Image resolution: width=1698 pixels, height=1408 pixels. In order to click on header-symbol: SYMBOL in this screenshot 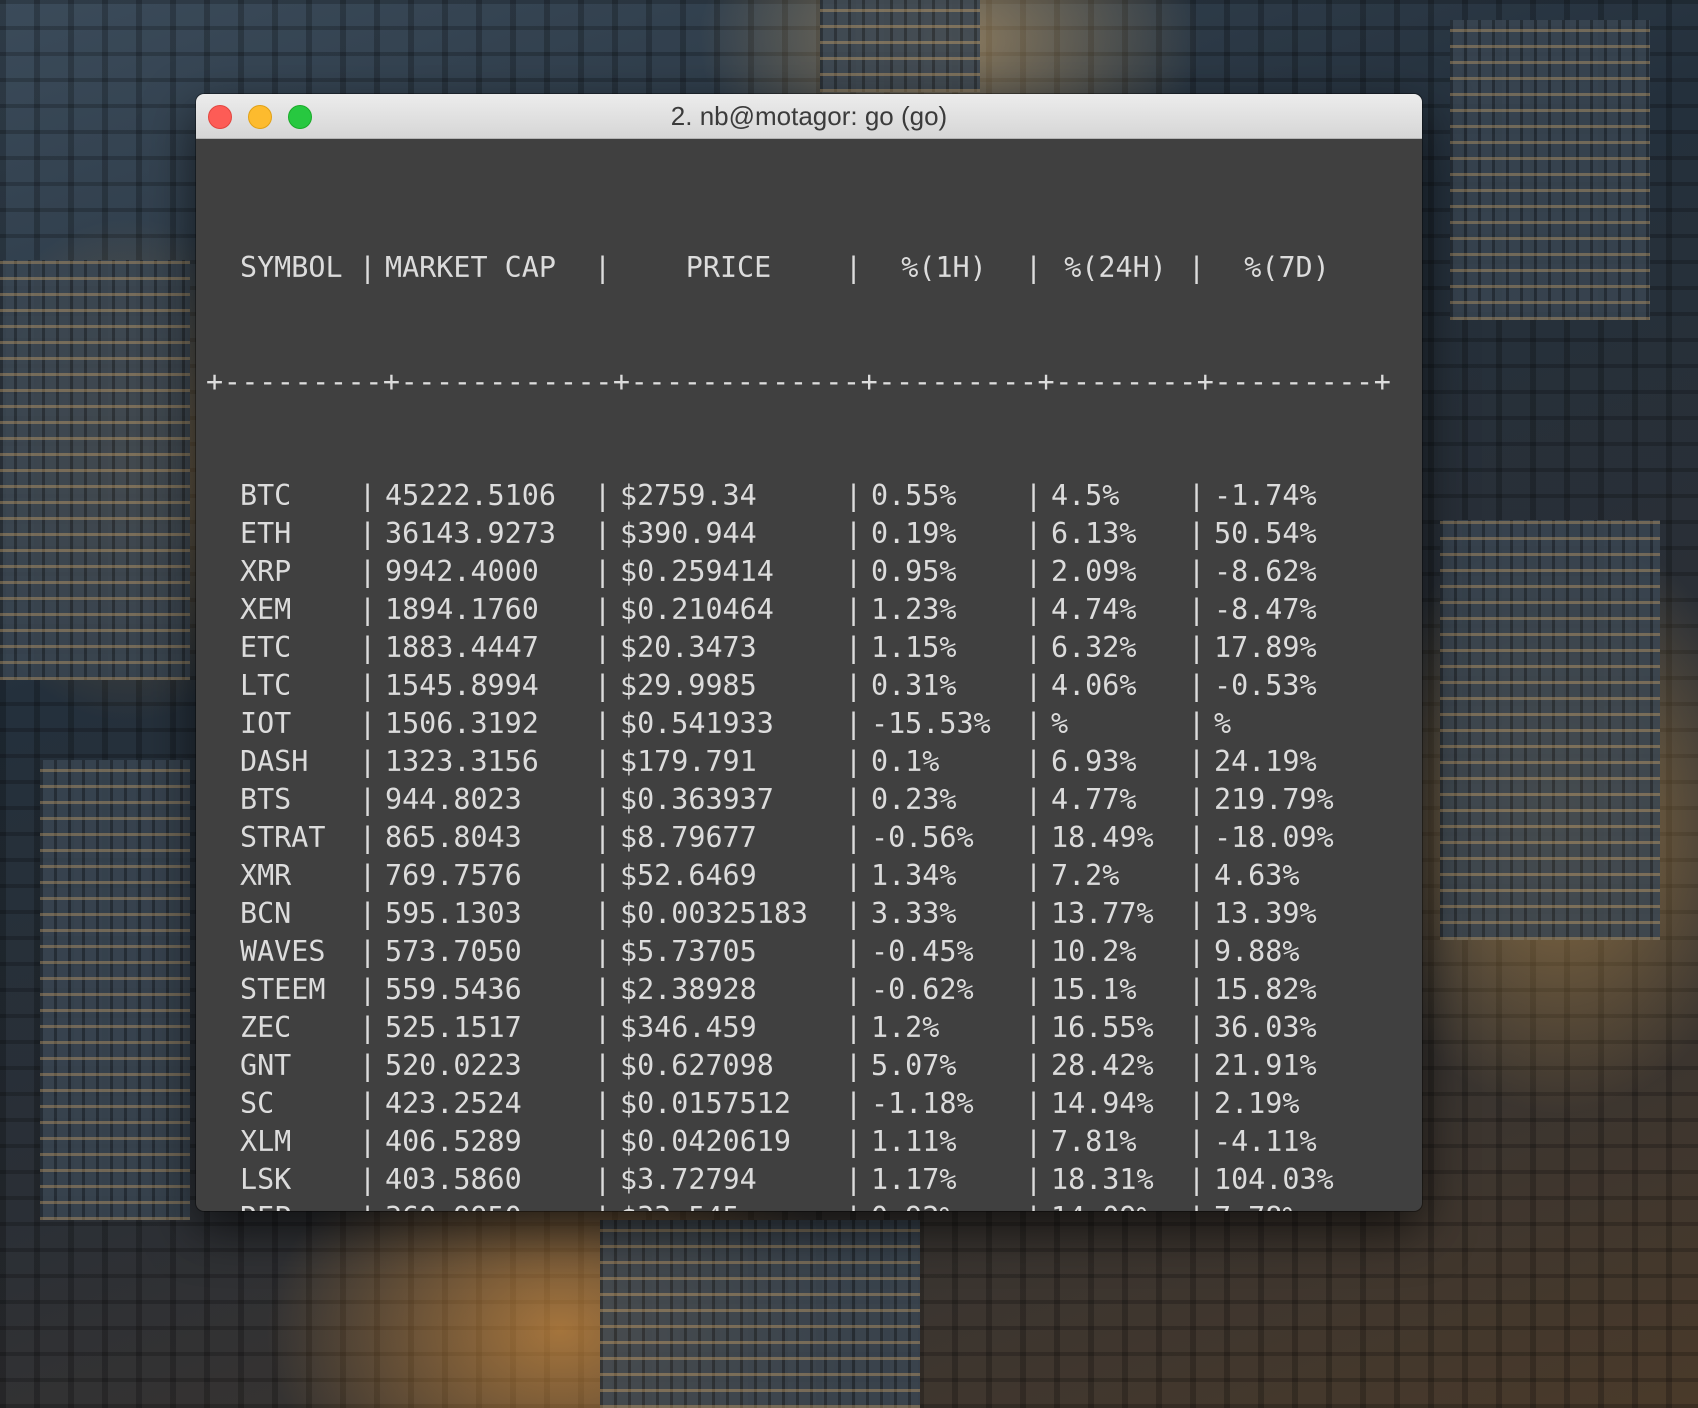, I will do `click(291, 267)`.